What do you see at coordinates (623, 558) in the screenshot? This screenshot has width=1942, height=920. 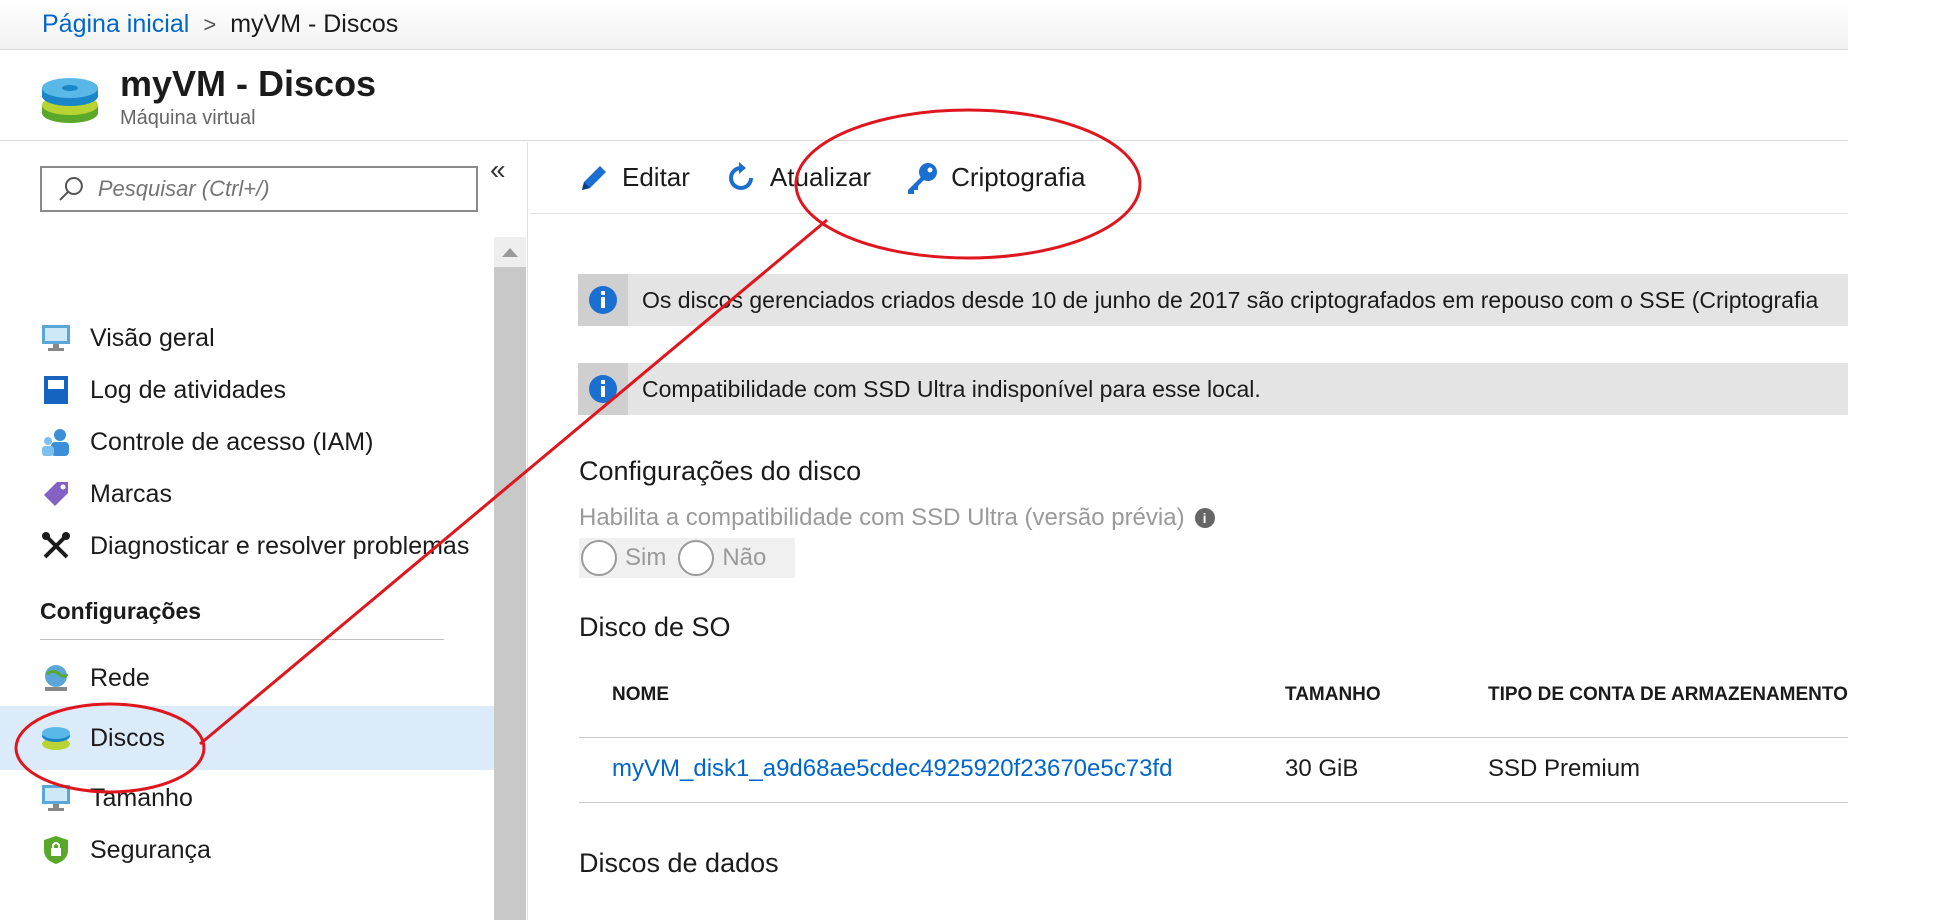 I see `radio-yes: Sim` at bounding box center [623, 558].